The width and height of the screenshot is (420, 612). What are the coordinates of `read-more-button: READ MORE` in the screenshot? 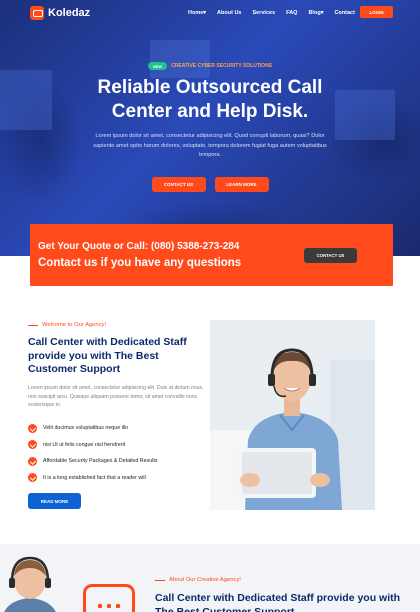 It's located at (54, 501).